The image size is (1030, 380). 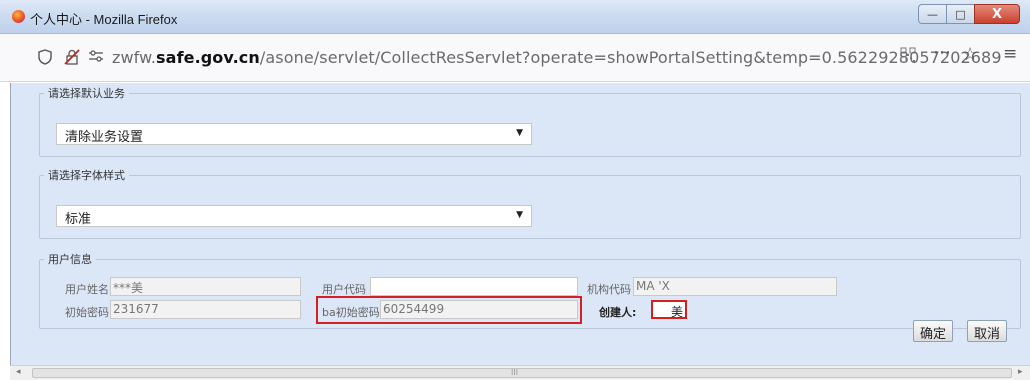 What do you see at coordinates (205, 286) in the screenshot?
I see `user-name-field: ***美` at bounding box center [205, 286].